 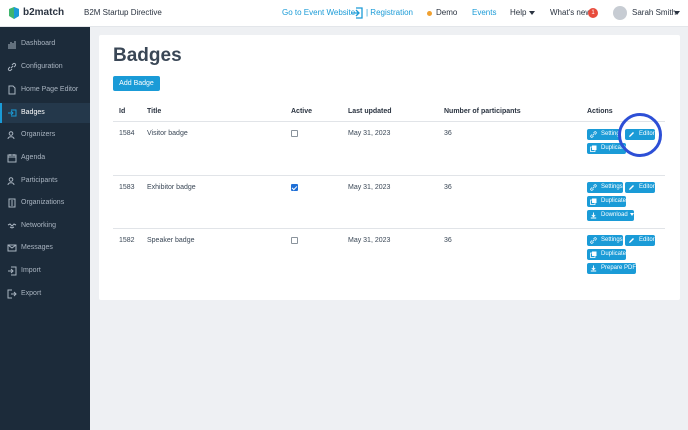 I want to click on badge-icon, so click(x=12, y=113).